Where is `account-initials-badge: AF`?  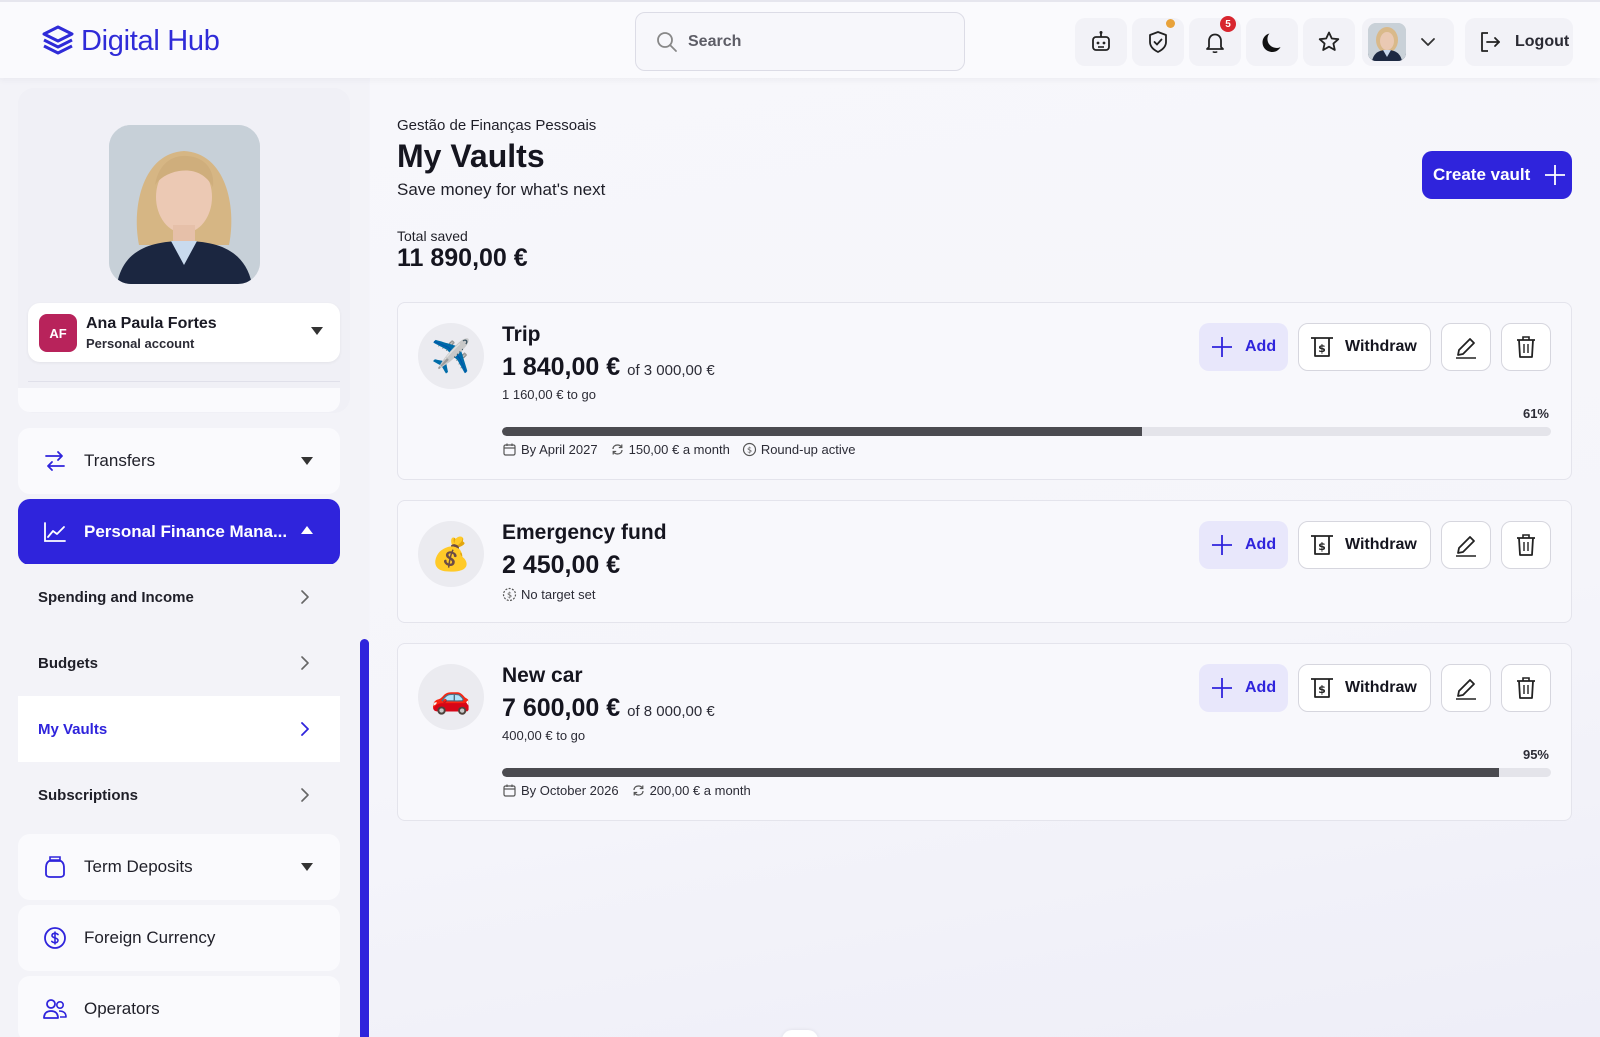
account-initials-badge: AF is located at coordinates (58, 333).